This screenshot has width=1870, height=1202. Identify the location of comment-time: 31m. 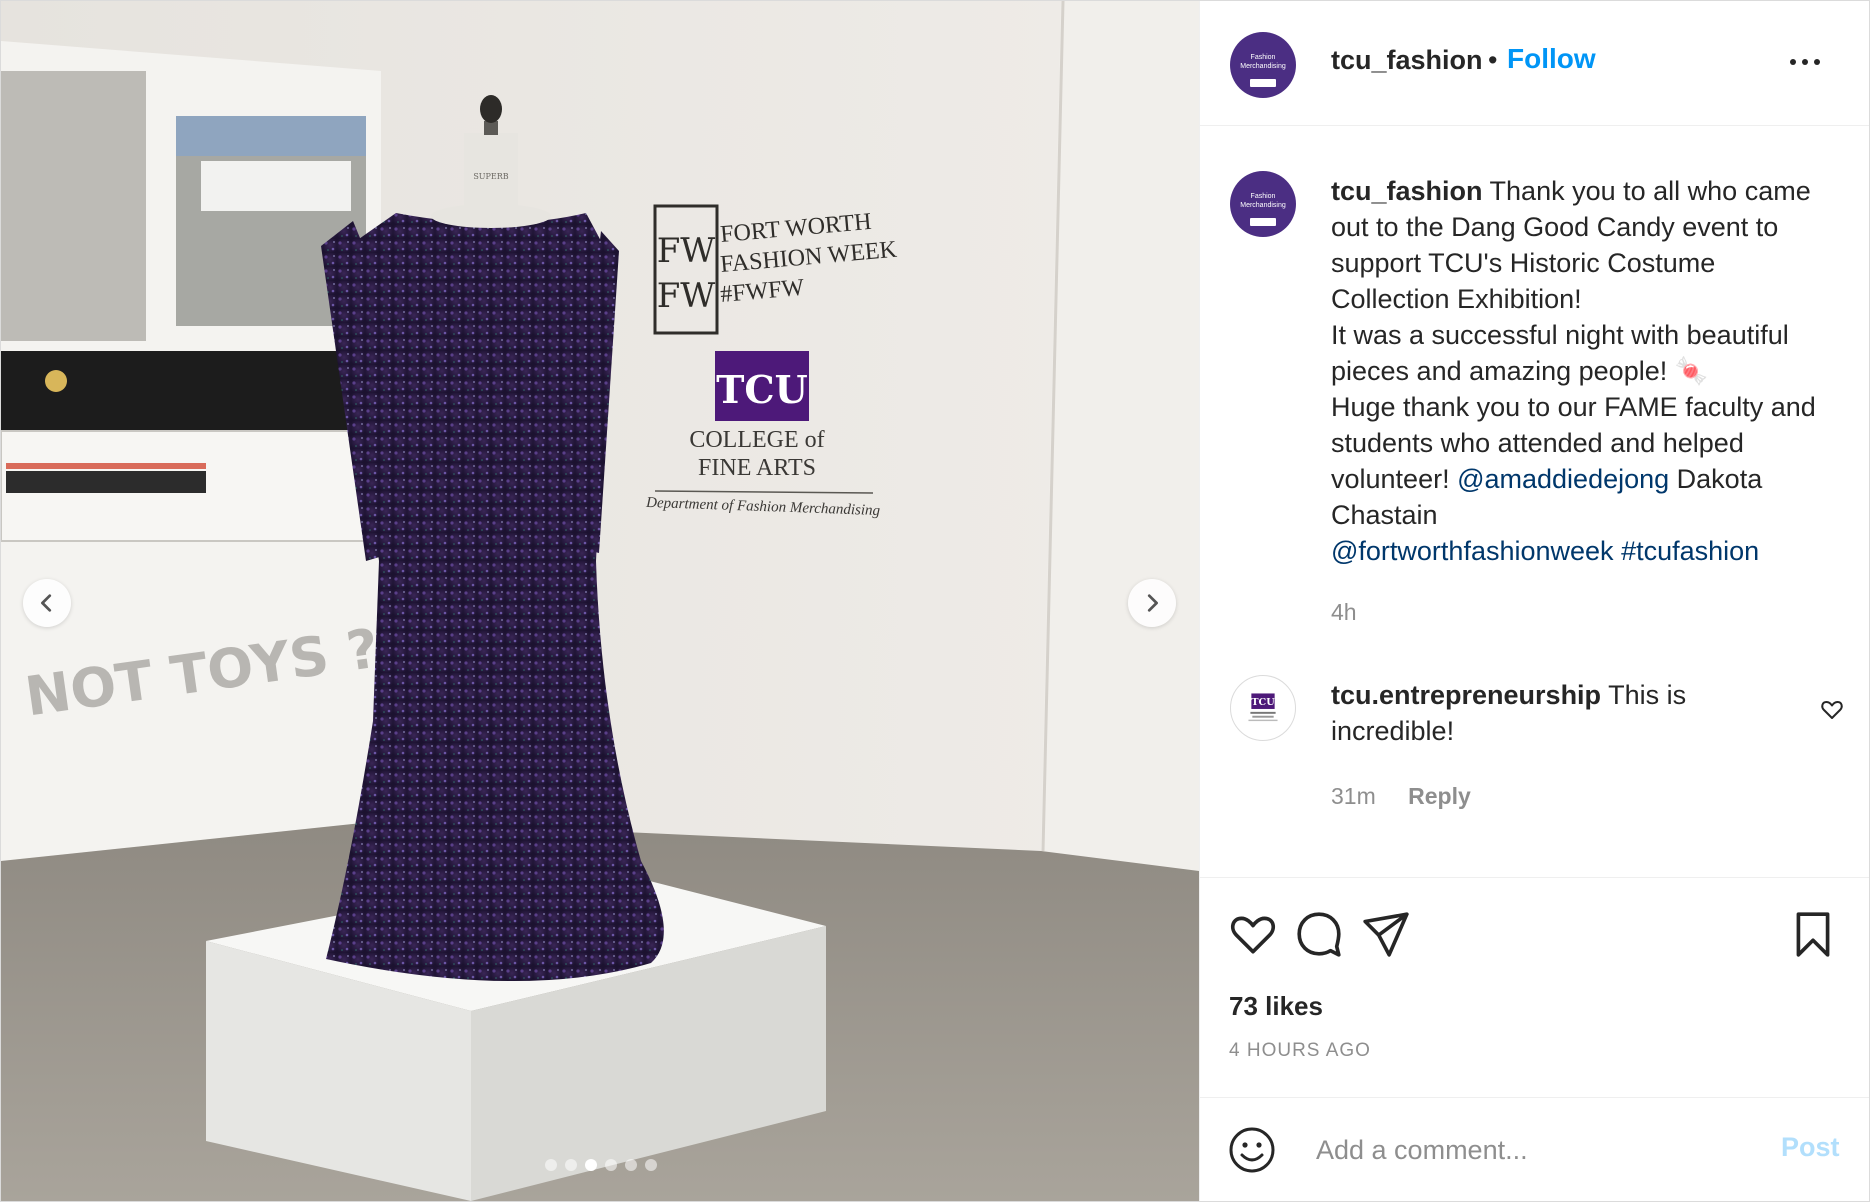
(1353, 796).